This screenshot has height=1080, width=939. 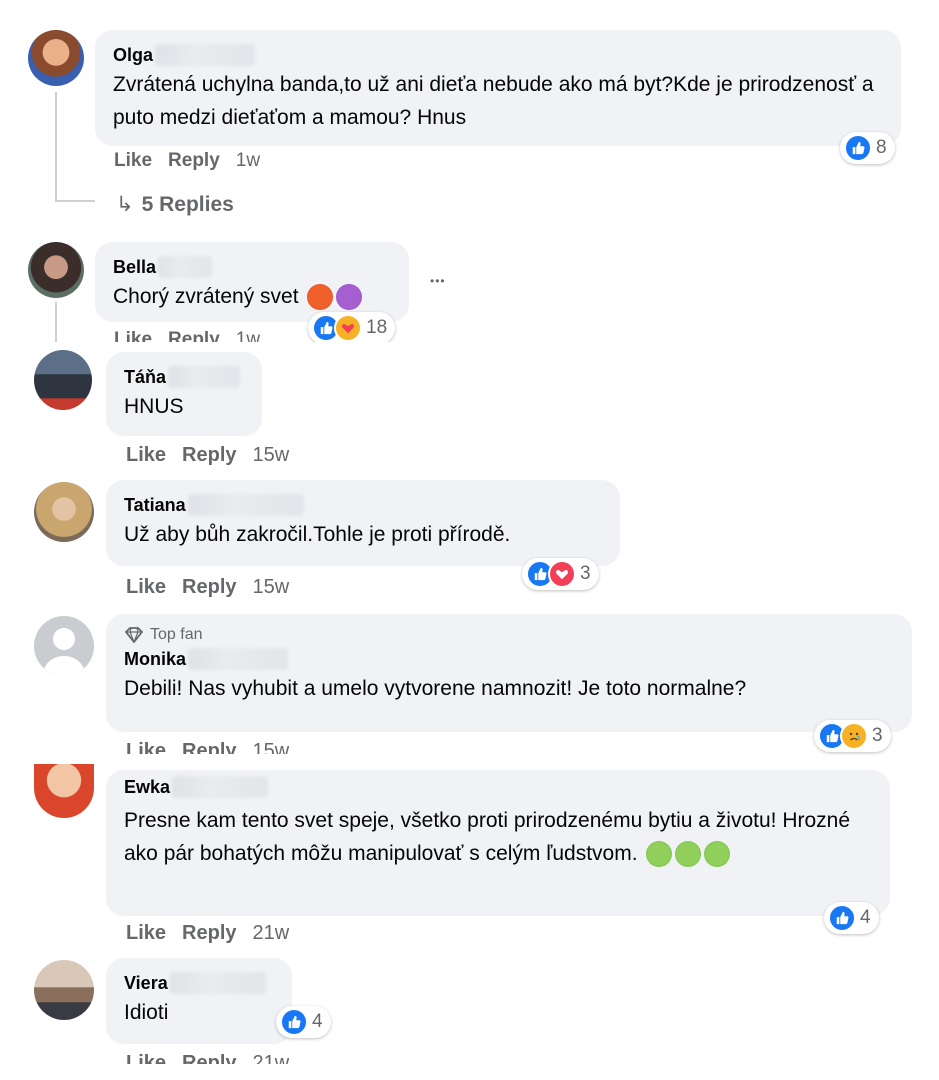 I want to click on default-avatar-icon, so click(x=64, y=652).